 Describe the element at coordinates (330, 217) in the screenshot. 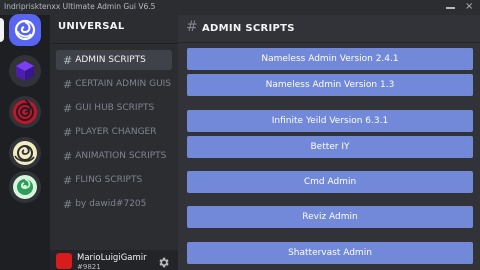

I see `reviz-admin-button: Reviz Admin` at that location.